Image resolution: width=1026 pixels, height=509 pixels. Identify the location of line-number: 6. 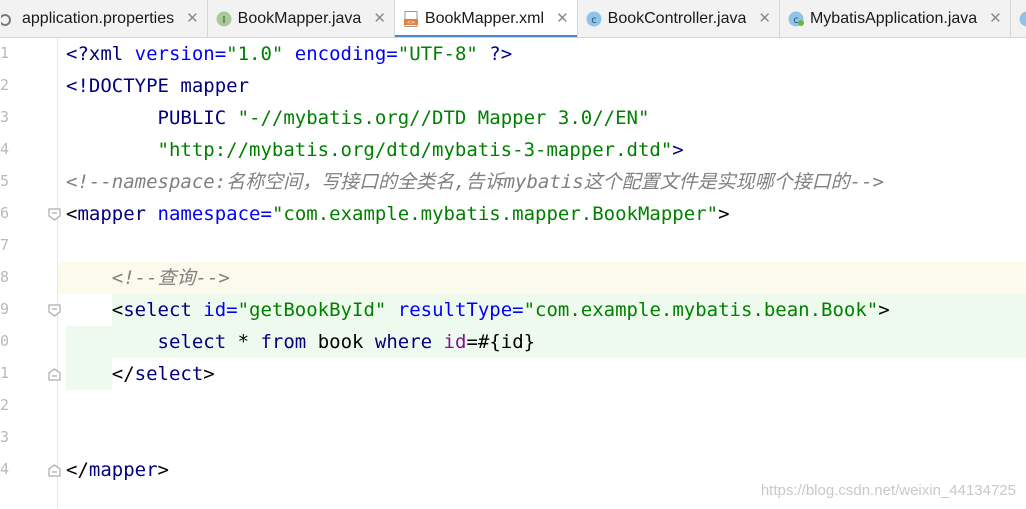
(5, 213).